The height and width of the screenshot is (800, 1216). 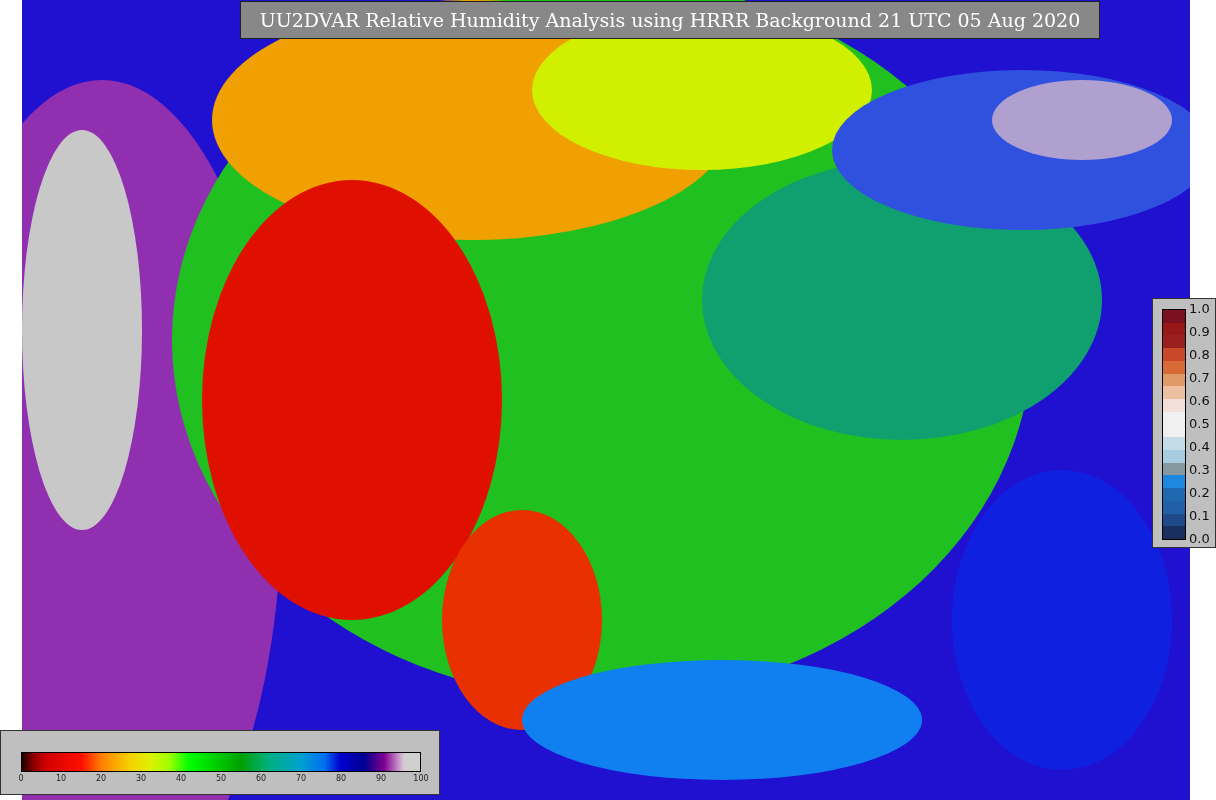 What do you see at coordinates (421, 778) in the screenshot?
I see `tick-label: 100` at bounding box center [421, 778].